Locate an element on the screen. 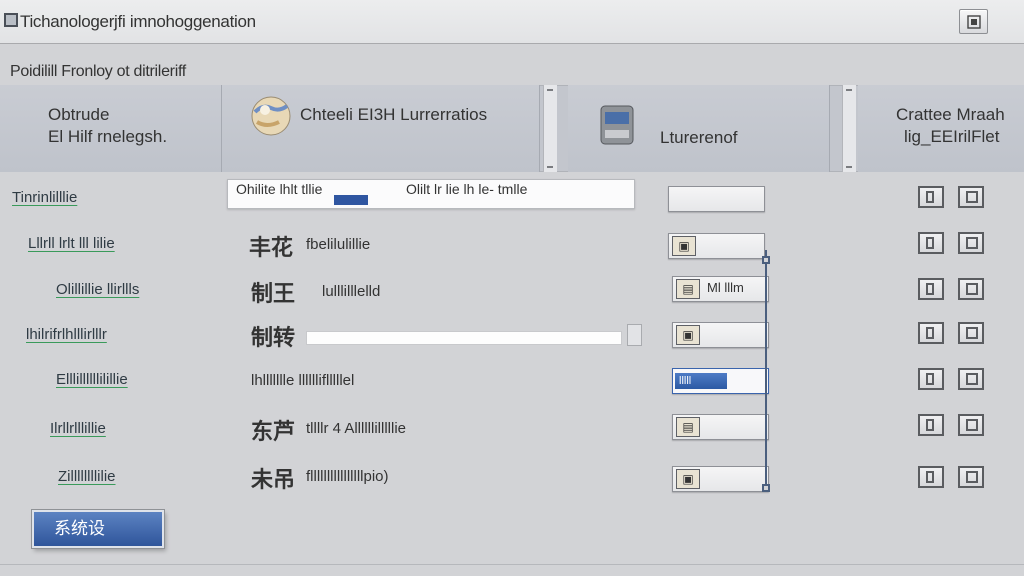  row-input-5: ▤ is located at coordinates (720, 427).